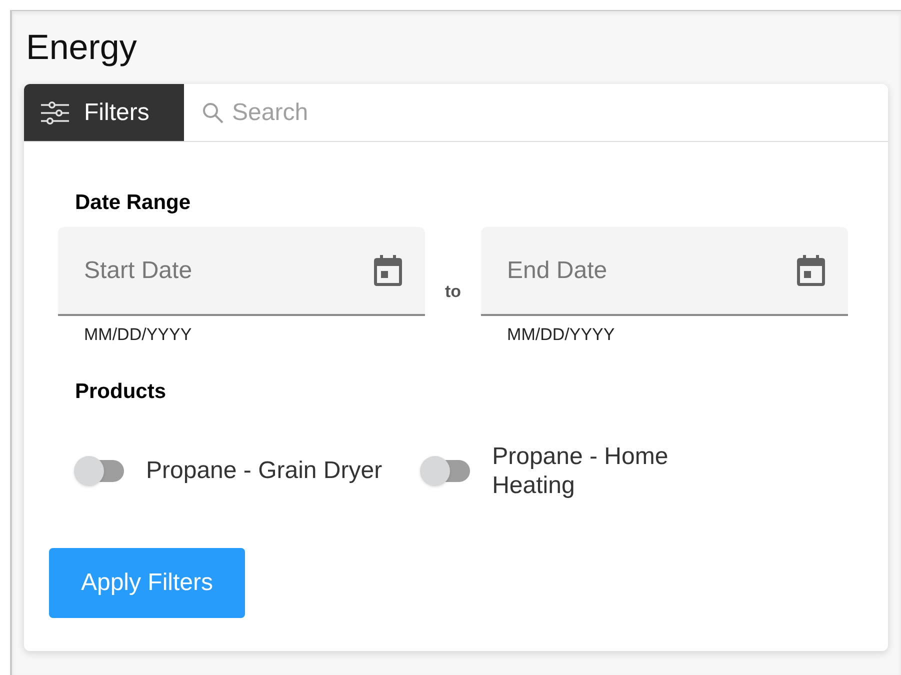  What do you see at coordinates (121, 391) in the screenshot?
I see `section-label: Products` at bounding box center [121, 391].